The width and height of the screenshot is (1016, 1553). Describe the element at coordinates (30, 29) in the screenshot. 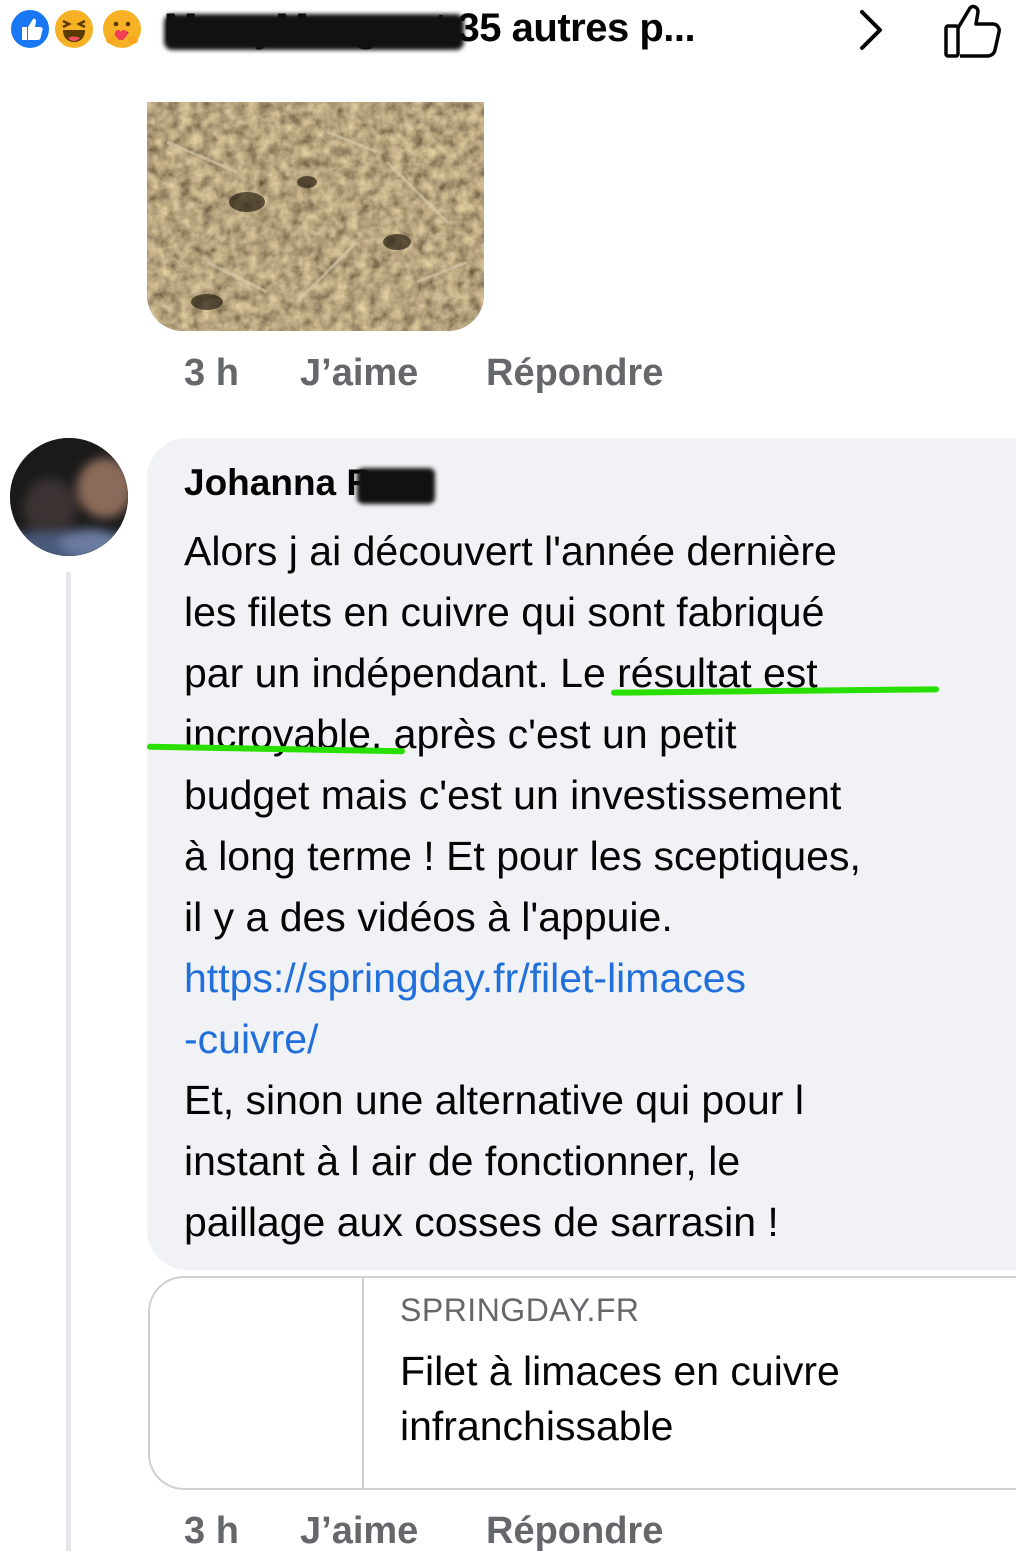

I see `like-icon` at that location.